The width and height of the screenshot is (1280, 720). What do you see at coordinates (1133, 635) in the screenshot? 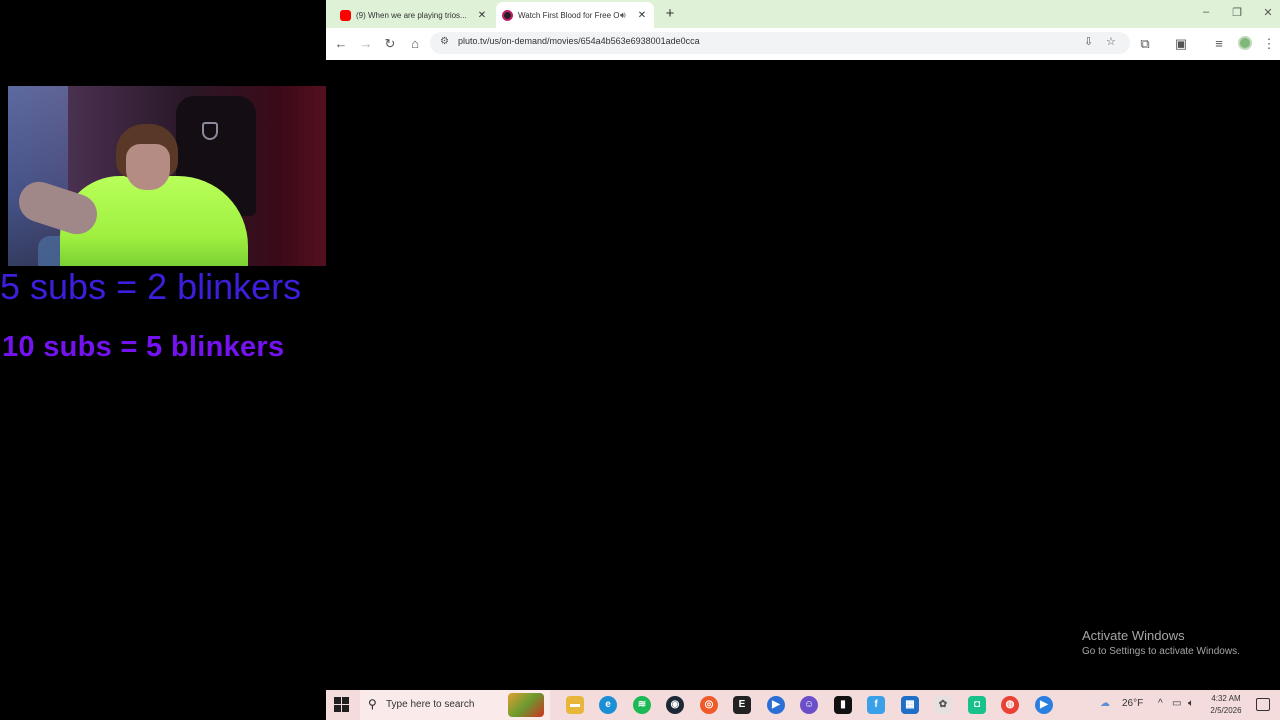
I see `watermark-heading: Activate Windows` at bounding box center [1133, 635].